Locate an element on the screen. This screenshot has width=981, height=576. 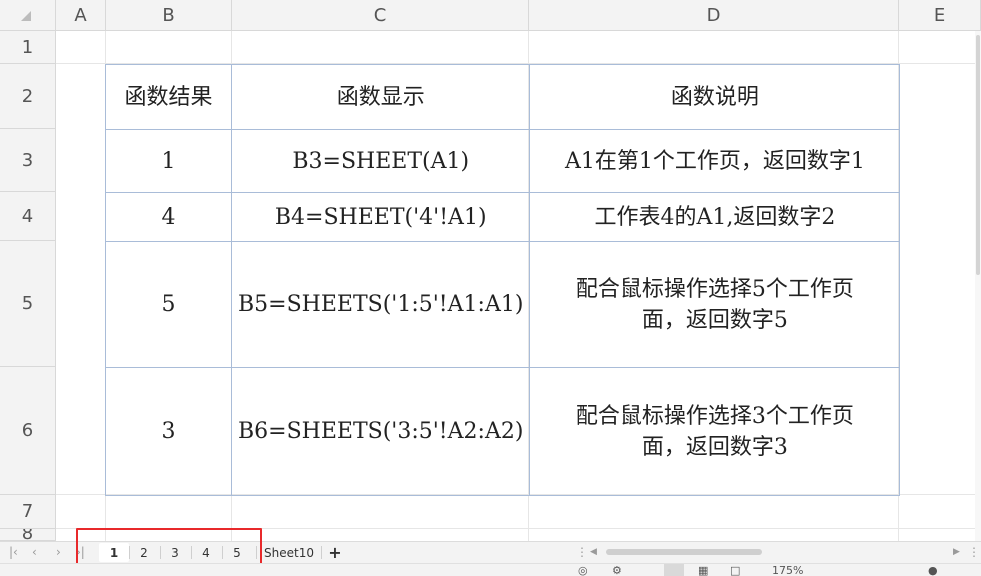
next-sheet-icon: › is located at coordinates (58, 552).